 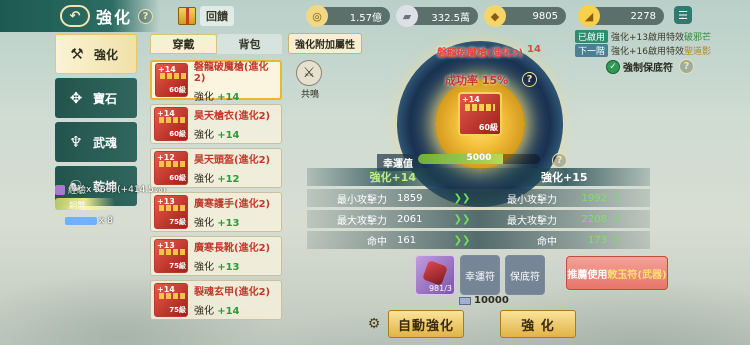 What do you see at coordinates (217, 16) in the screenshot?
I see `gift-label: 回饋` at bounding box center [217, 16].